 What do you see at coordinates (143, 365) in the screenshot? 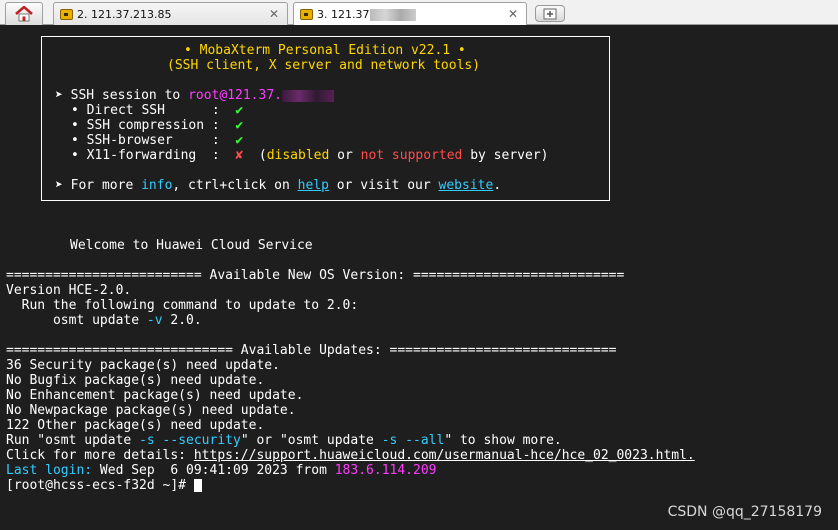
I see `update-line: 36 Security package(s) need update.` at bounding box center [143, 365].